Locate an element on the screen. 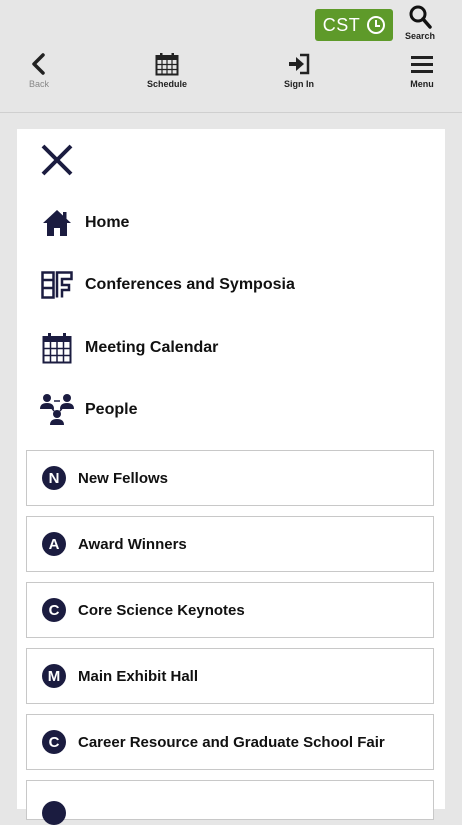  menu-item-home: Home is located at coordinates (84, 223).